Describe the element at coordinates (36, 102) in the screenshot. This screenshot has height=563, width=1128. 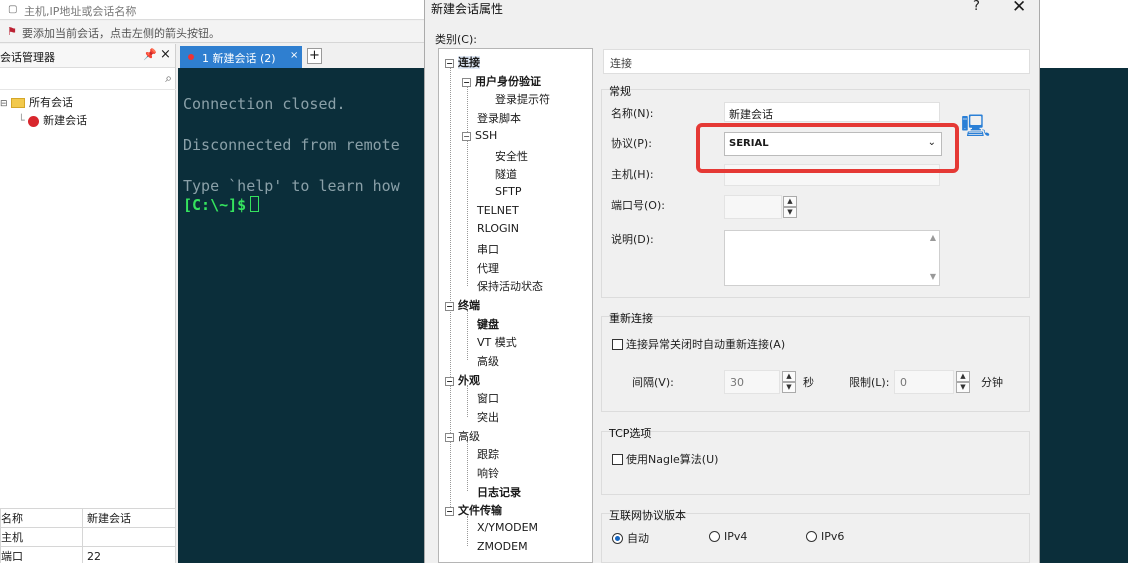
I see `tree-item-all-sessions: ⊟ 所有会话` at that location.